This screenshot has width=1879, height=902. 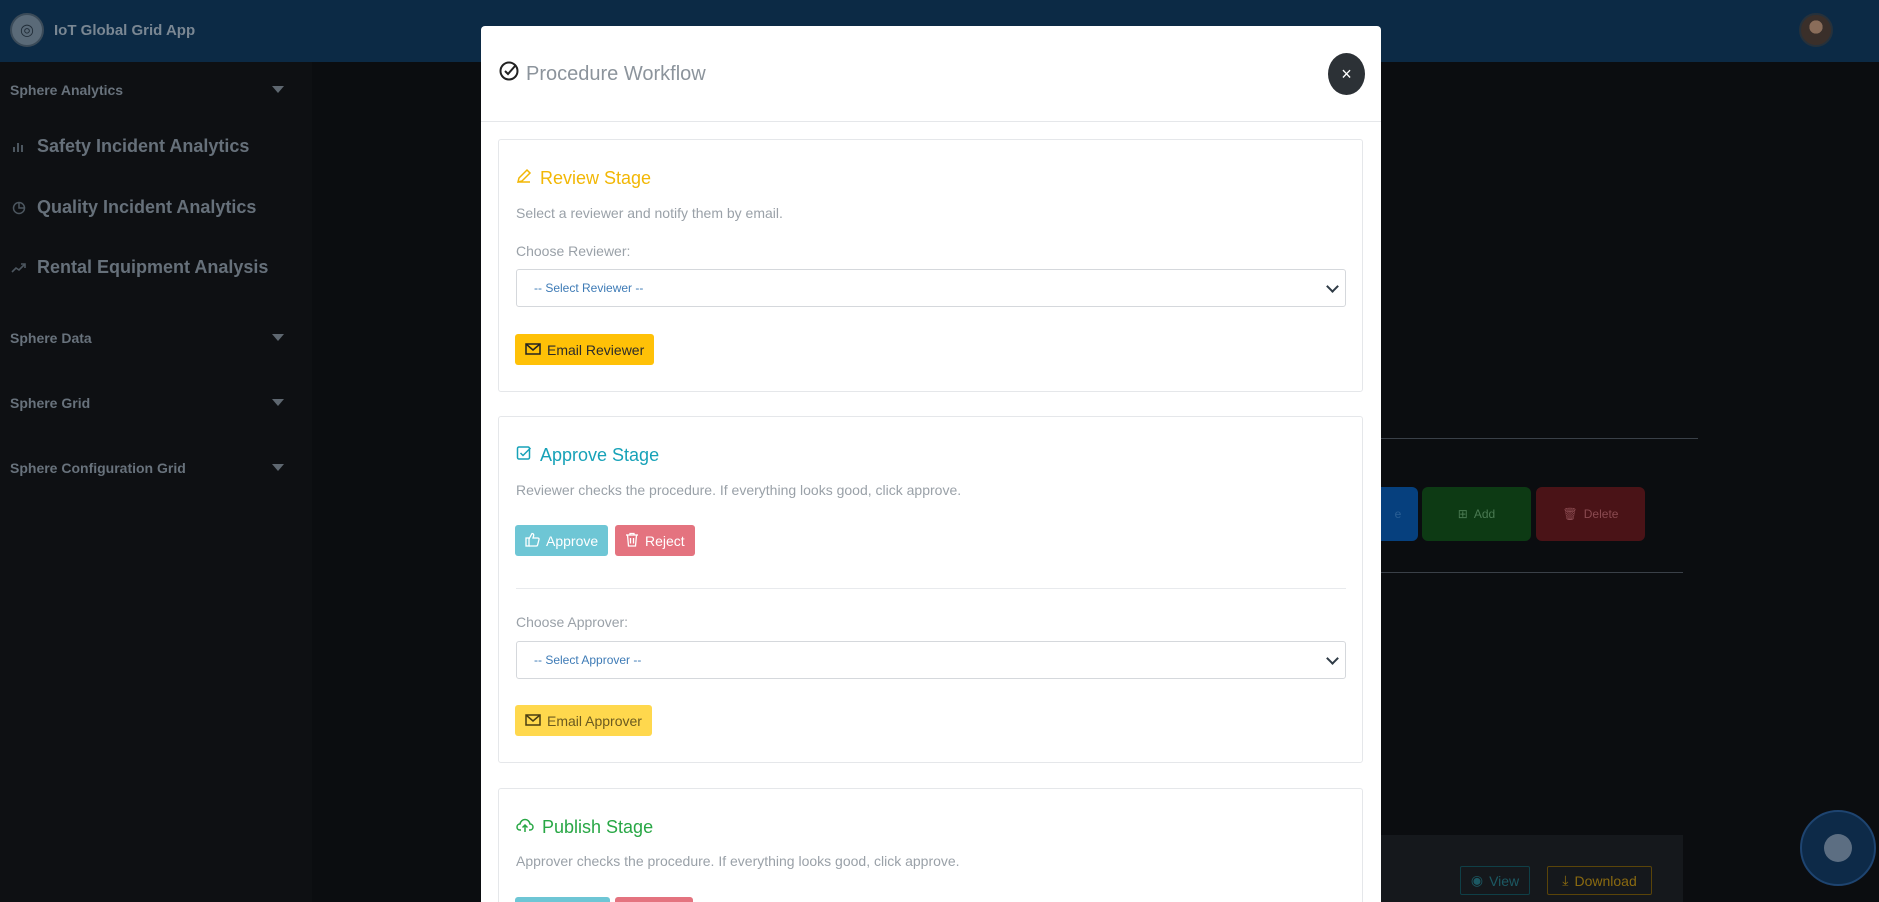 What do you see at coordinates (51, 338) in the screenshot?
I see `sidebar-section-sphere-data: Sphere Data` at bounding box center [51, 338].